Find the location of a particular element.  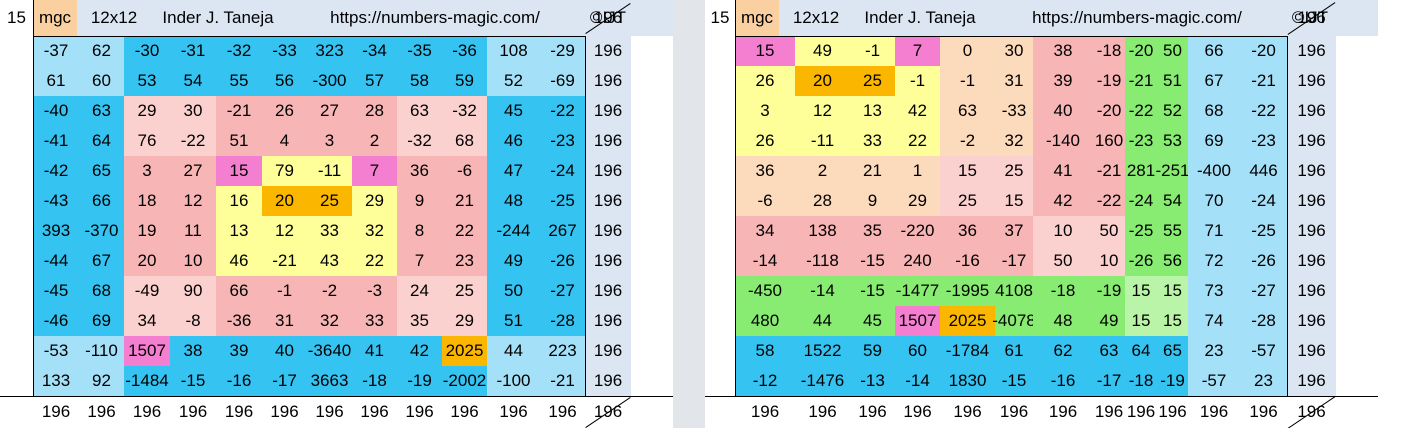

grid-cell: -118 is located at coordinates (822, 261).